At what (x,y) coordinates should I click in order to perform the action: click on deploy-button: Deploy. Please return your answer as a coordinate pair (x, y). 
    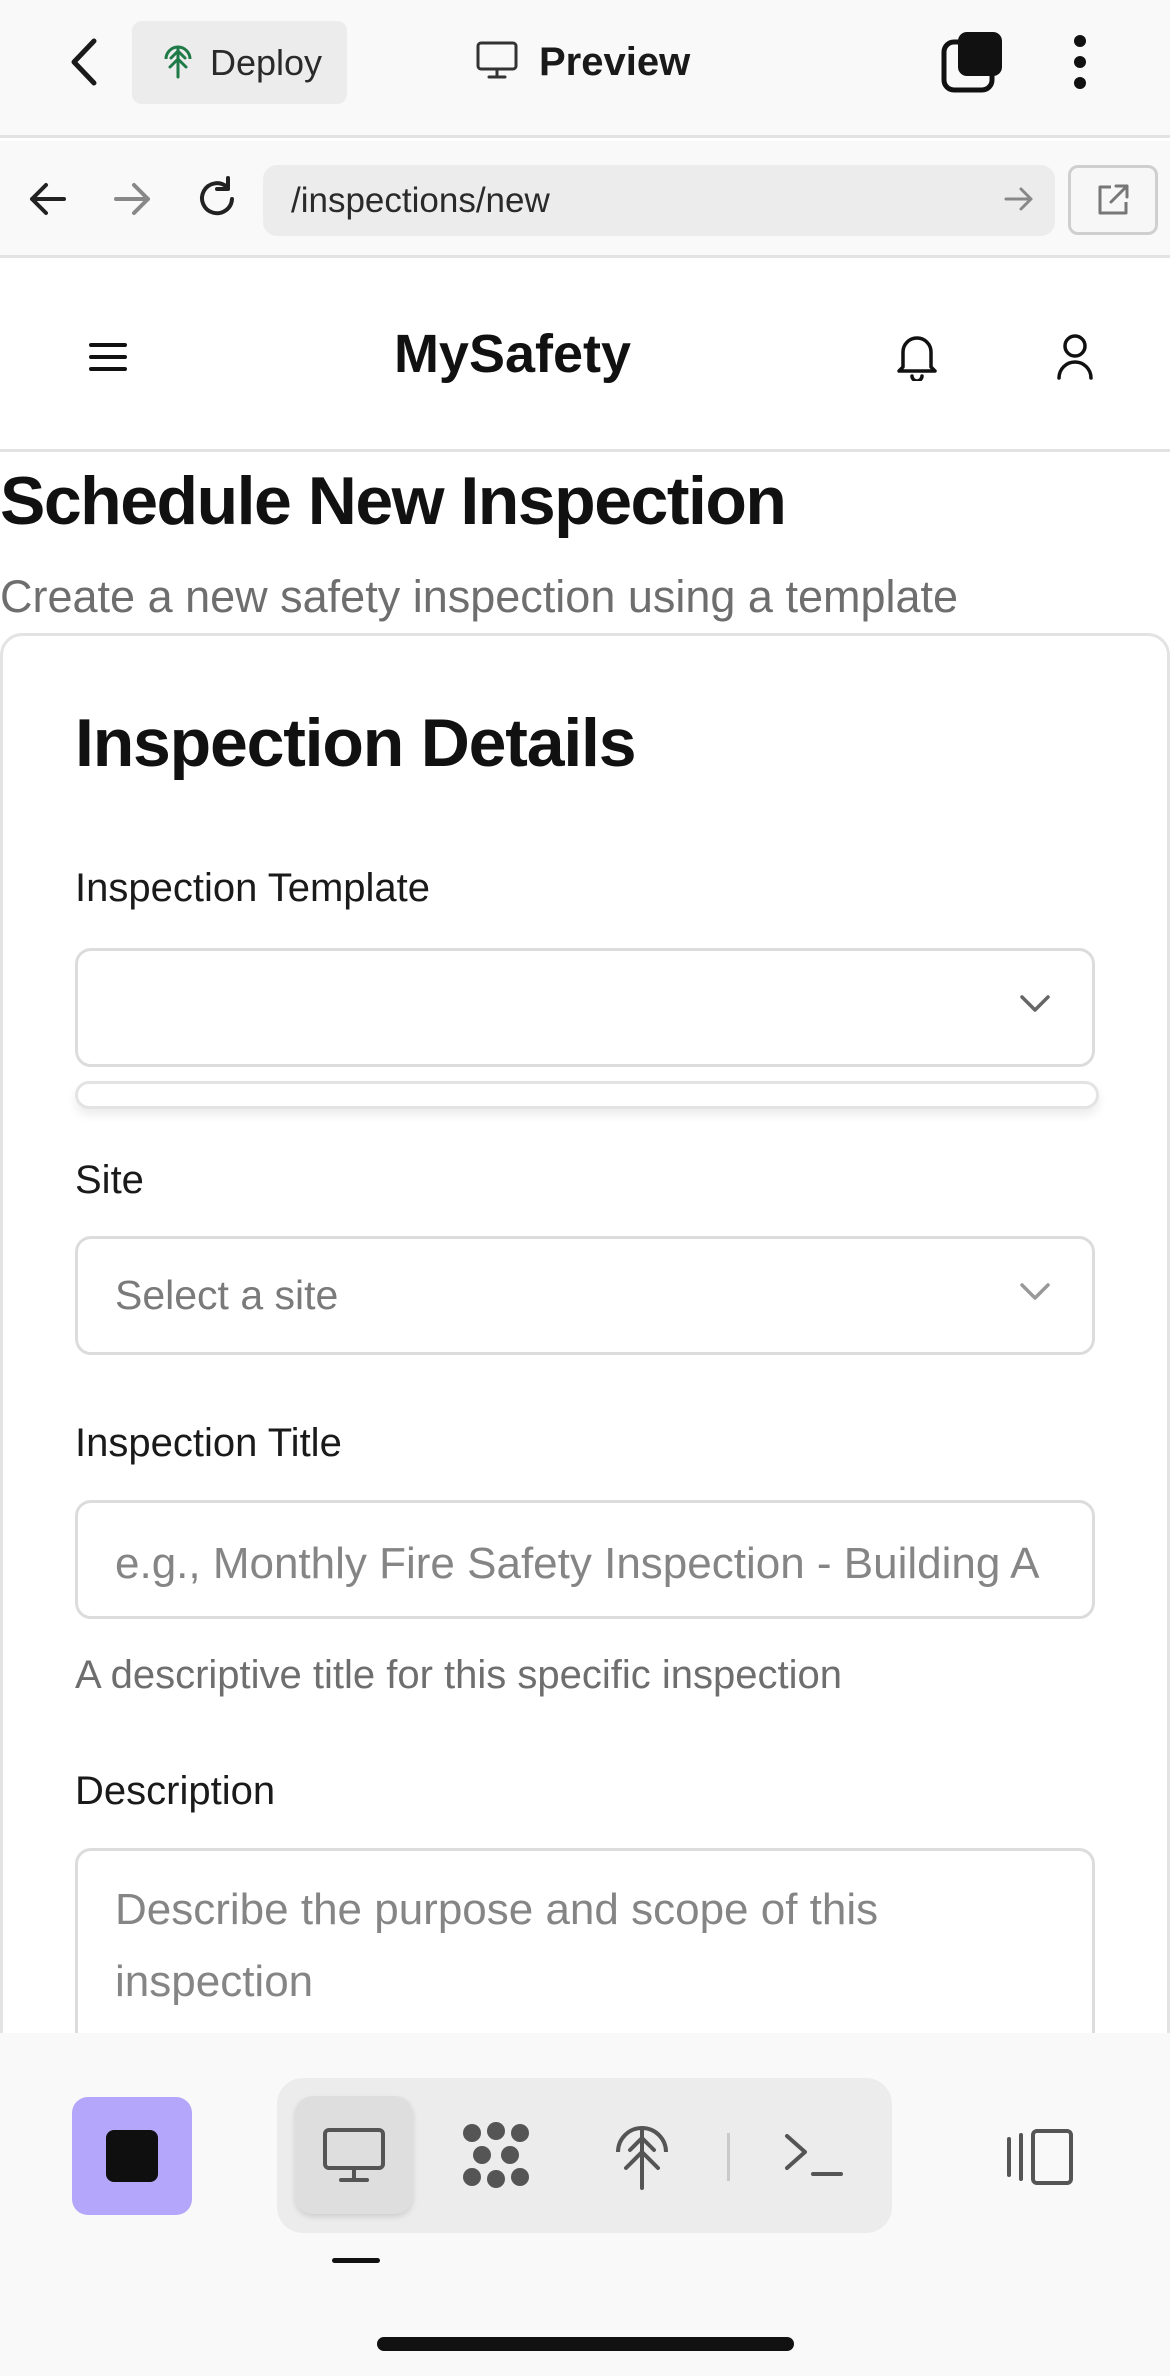
    Looking at the image, I should click on (239, 62).